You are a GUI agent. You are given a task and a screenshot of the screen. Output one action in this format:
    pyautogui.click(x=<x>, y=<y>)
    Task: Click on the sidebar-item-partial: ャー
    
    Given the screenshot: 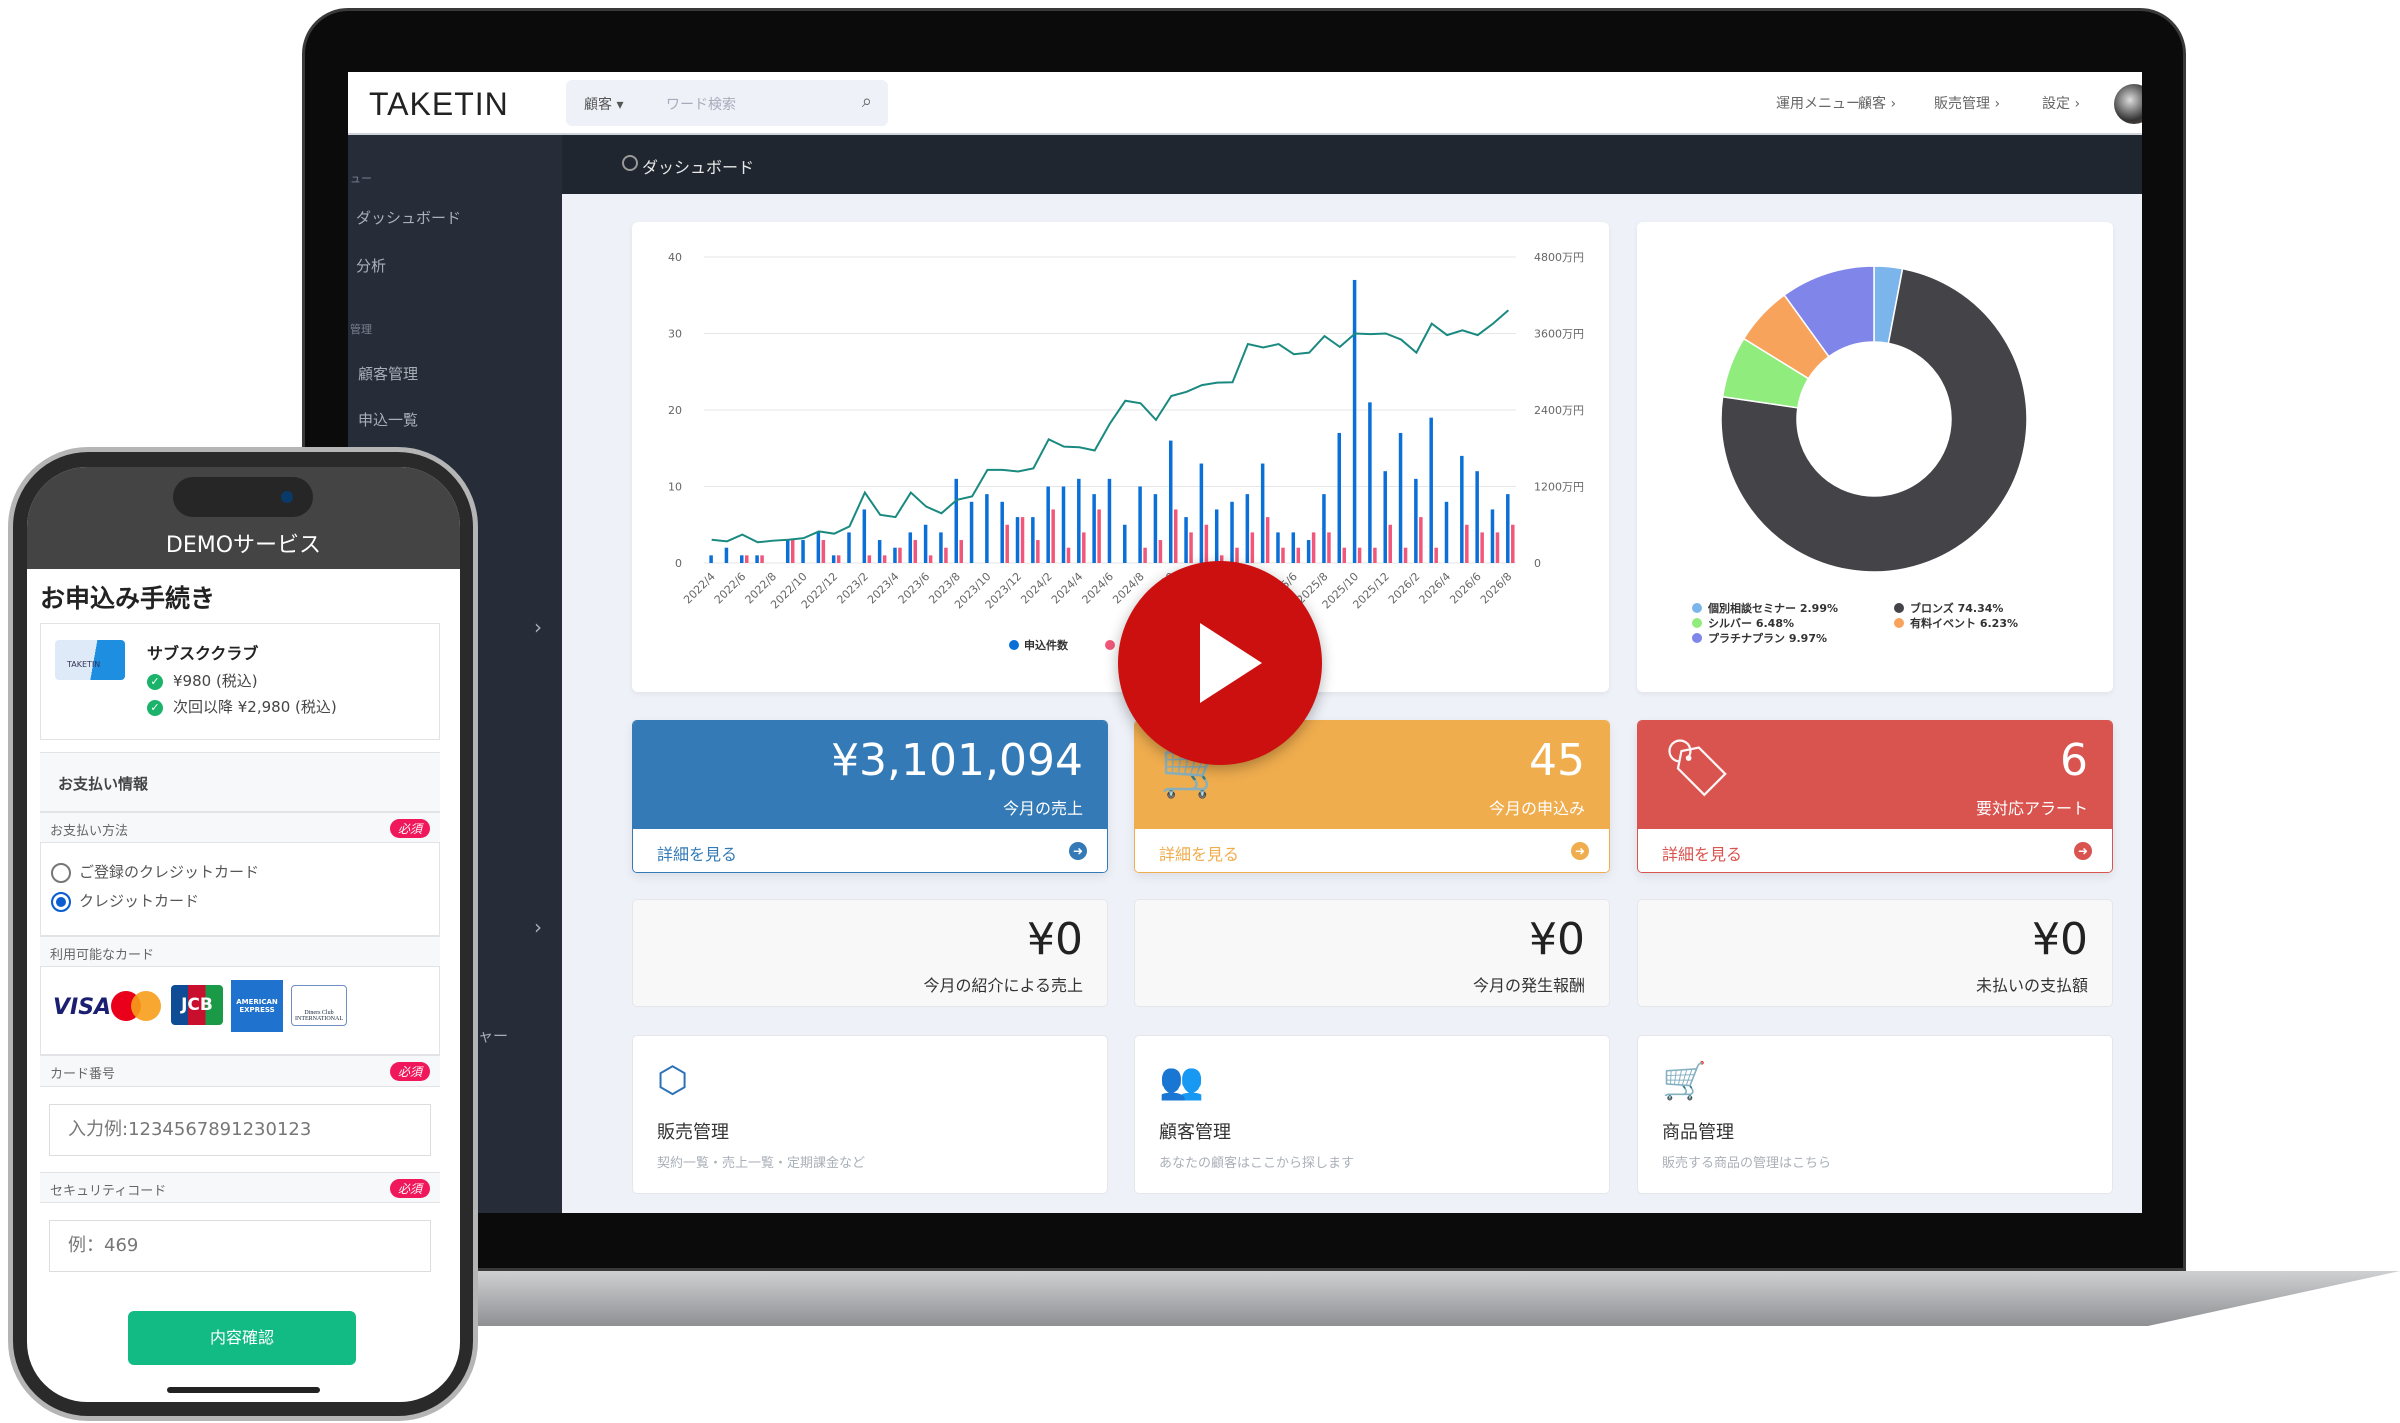 What is the action you would take?
    pyautogui.click(x=493, y=1035)
    